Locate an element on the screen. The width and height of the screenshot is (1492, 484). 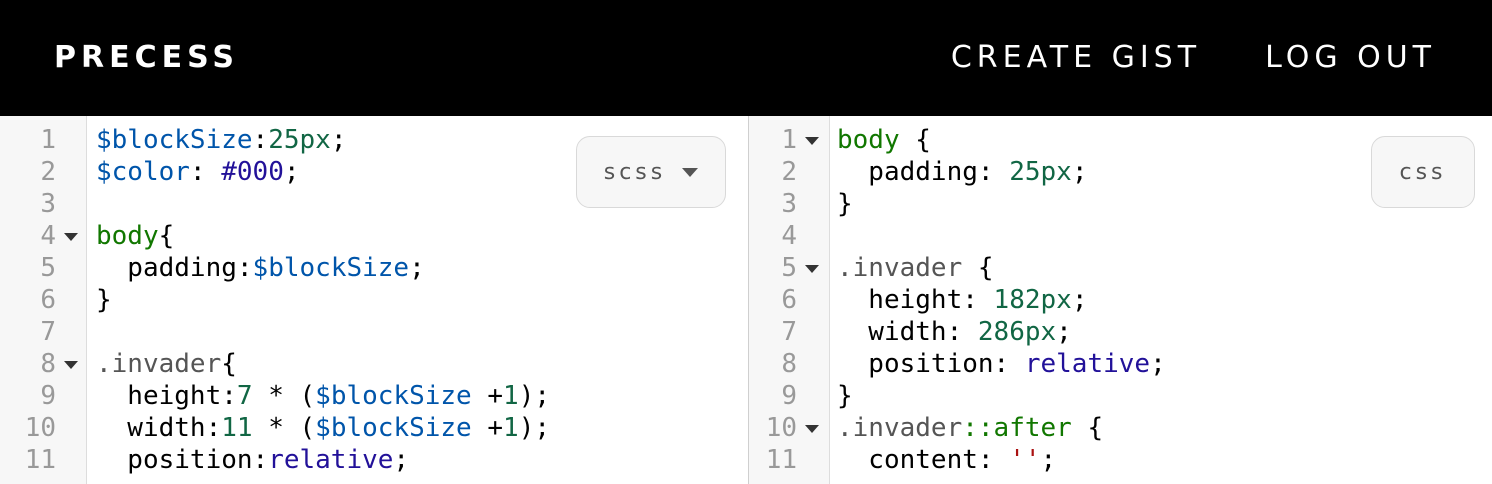
code-text: width: 286px; is located at coordinates (954, 332).